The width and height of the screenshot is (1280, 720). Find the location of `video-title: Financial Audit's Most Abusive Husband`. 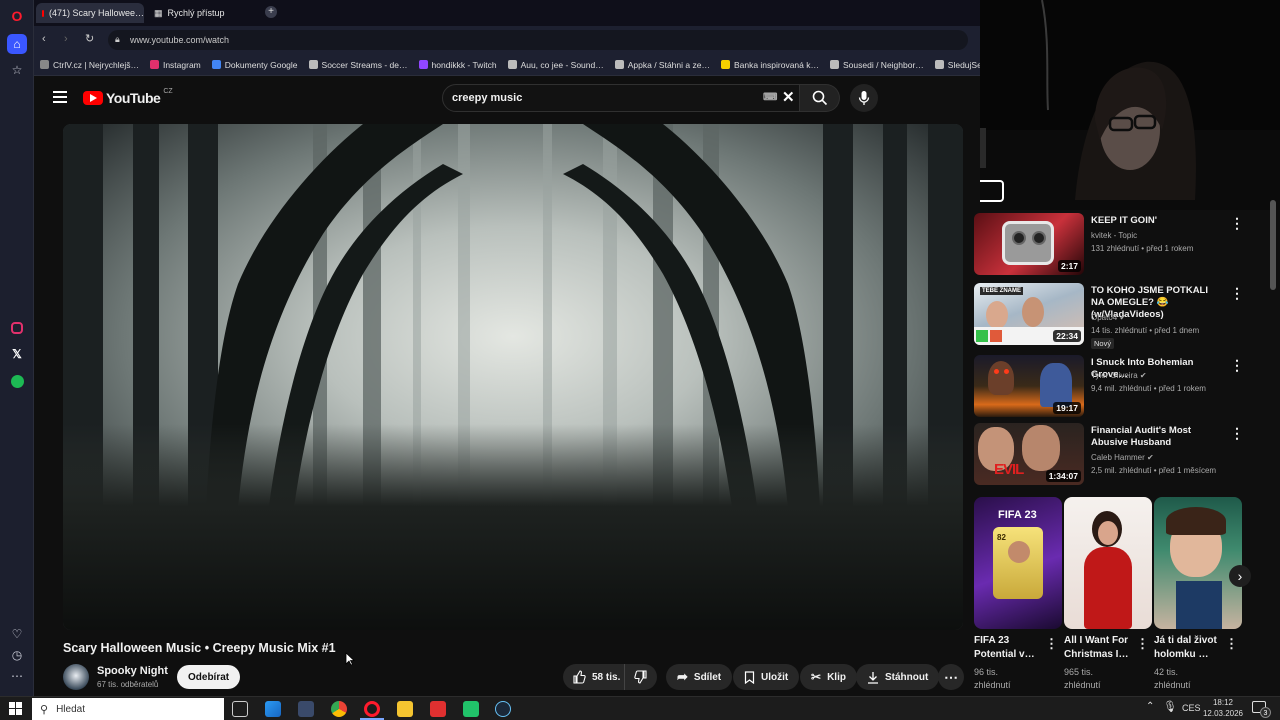

video-title: Financial Audit's Most Abusive Husband is located at coordinates (1156, 437).